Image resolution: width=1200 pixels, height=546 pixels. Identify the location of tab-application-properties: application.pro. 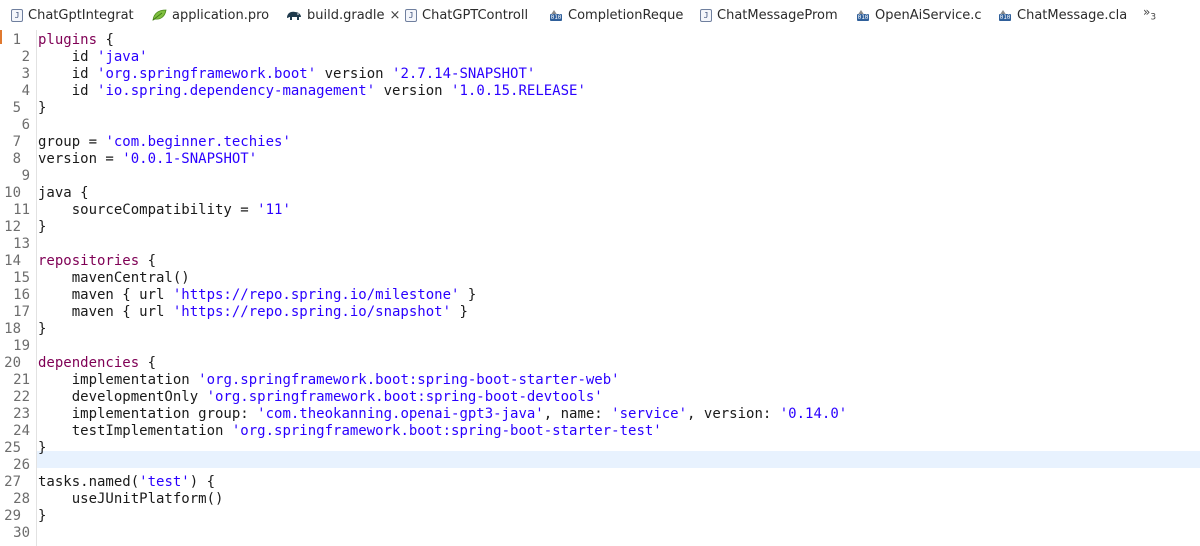
(210, 15).